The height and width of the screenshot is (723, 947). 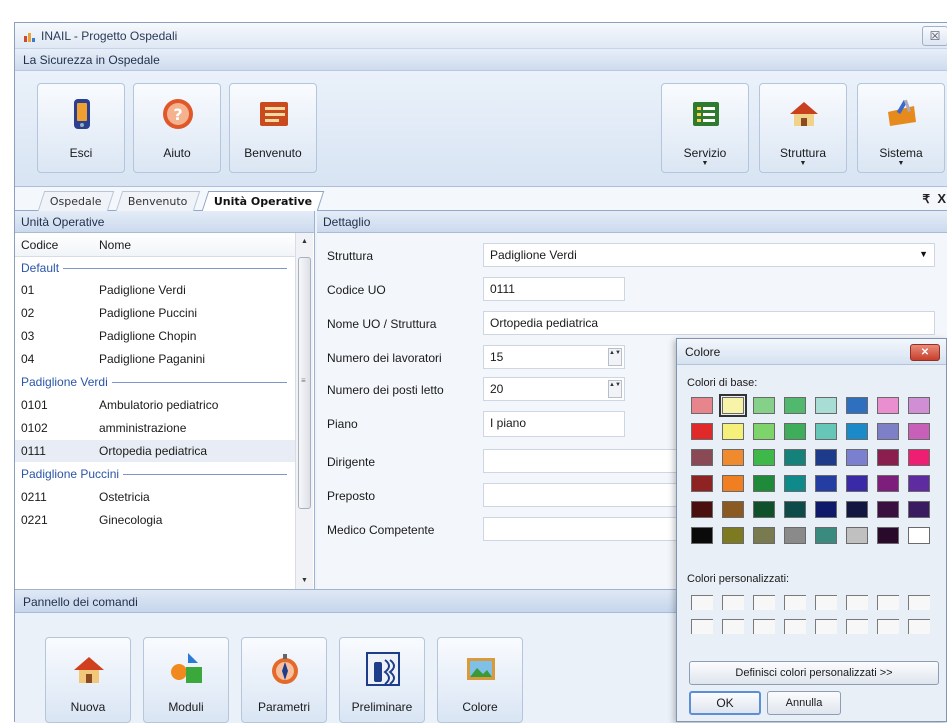 What do you see at coordinates (901, 128) in the screenshot?
I see `system-button: Sistema ▼` at bounding box center [901, 128].